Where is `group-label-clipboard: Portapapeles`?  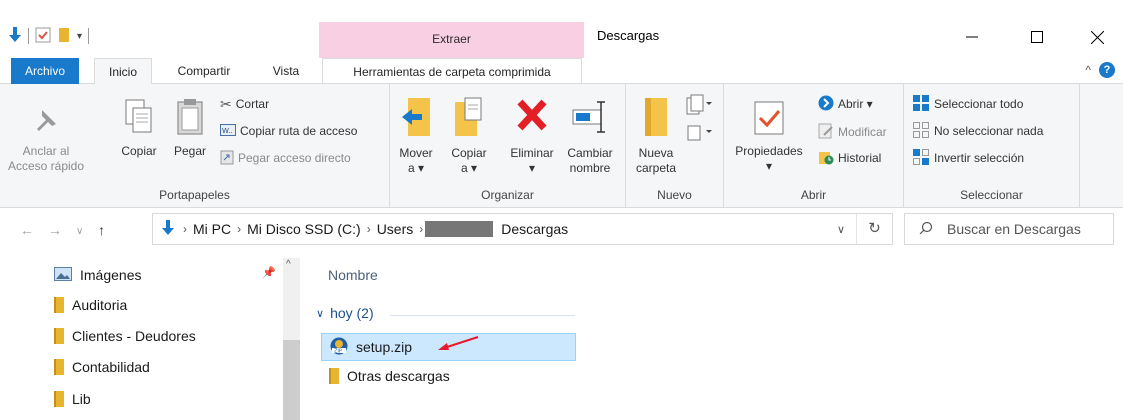 group-label-clipboard: Portapapeles is located at coordinates (194, 195).